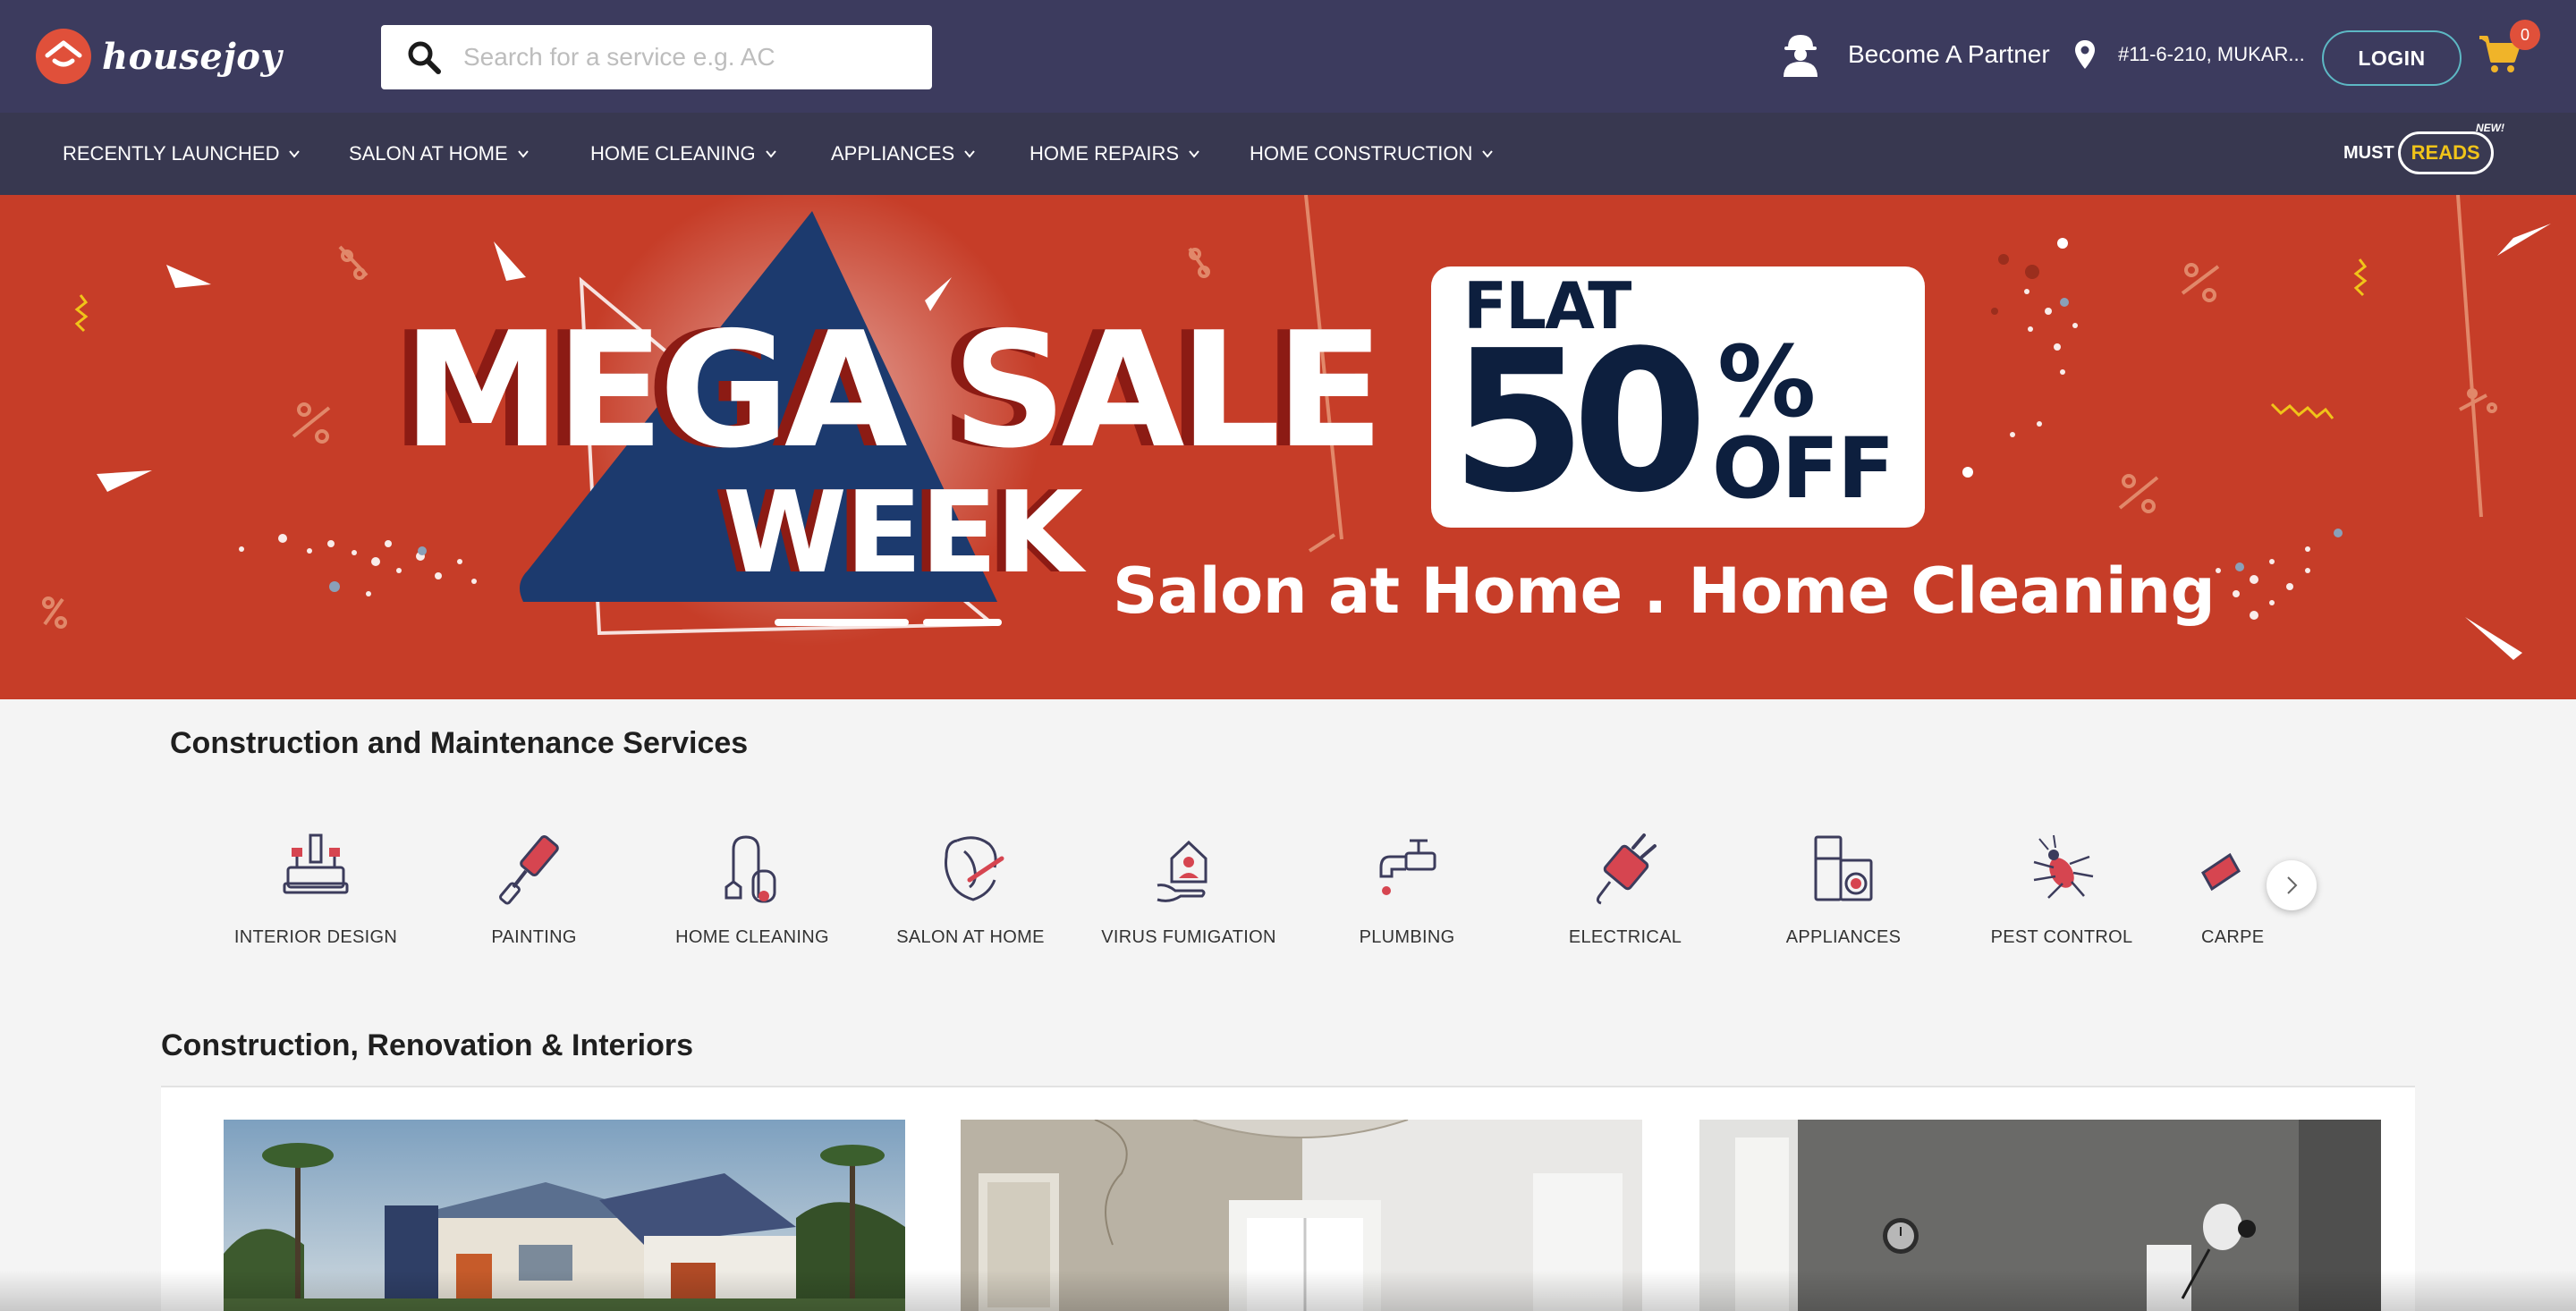 The height and width of the screenshot is (1311, 2576). I want to click on off-label: OFF, so click(1803, 469).